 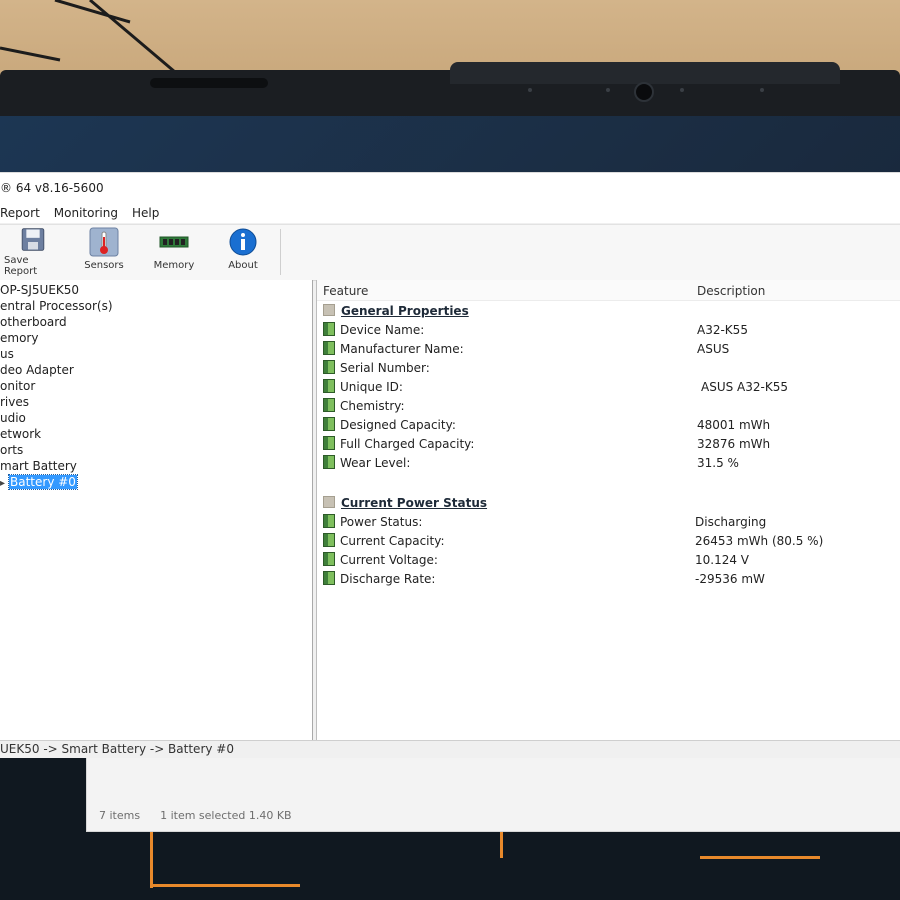 I want to click on menu-monitoring: Monitoring, so click(x=86, y=213).